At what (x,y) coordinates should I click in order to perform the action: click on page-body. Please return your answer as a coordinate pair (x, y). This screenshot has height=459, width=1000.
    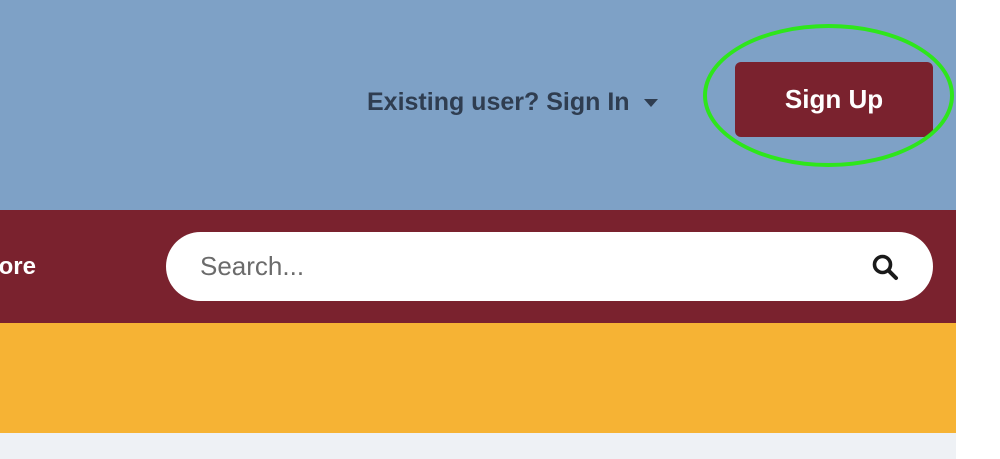
    Looking at the image, I should click on (478, 446).